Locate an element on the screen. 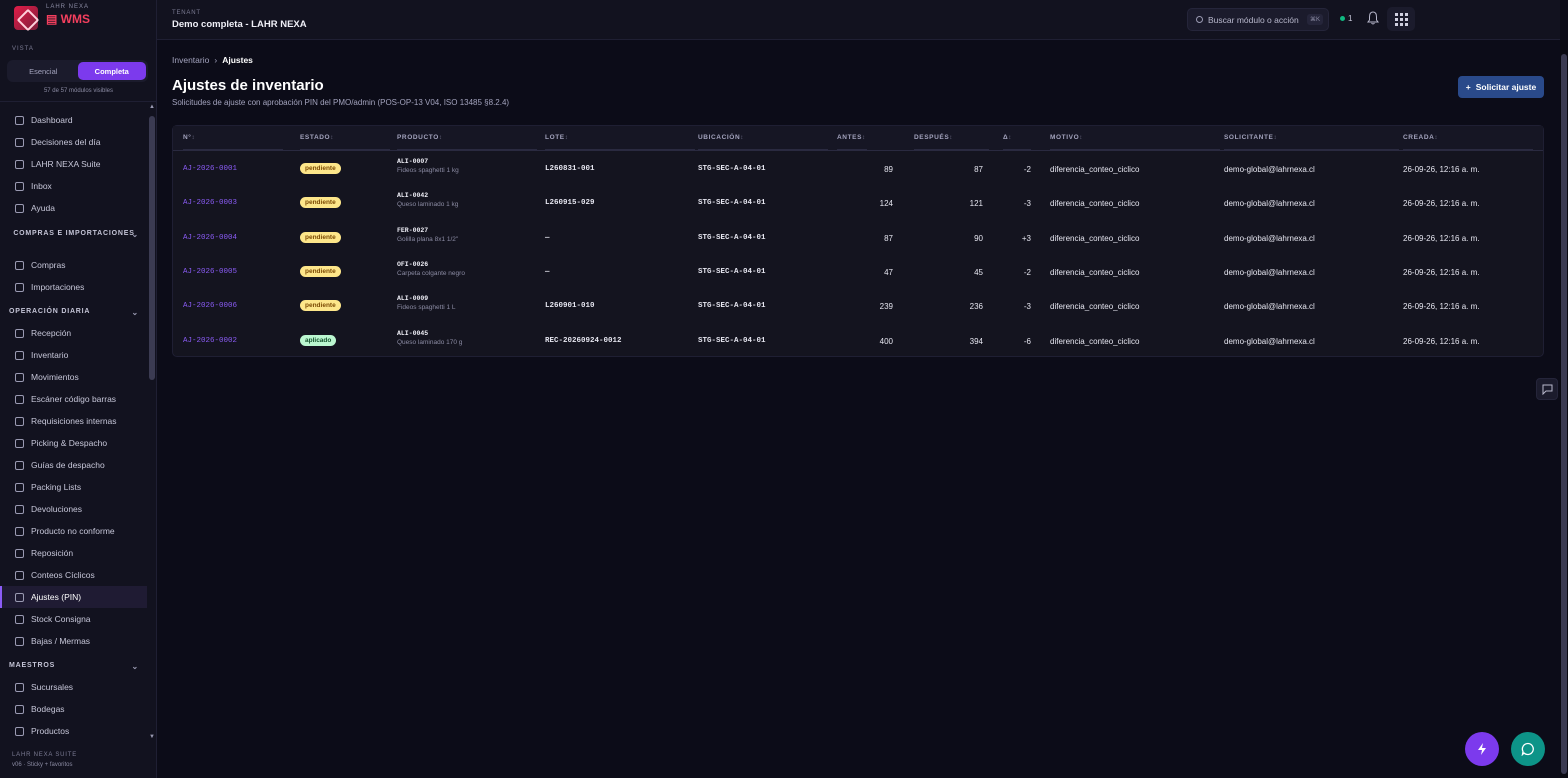  sidebar-picking-despacho-icon is located at coordinates (19, 443).